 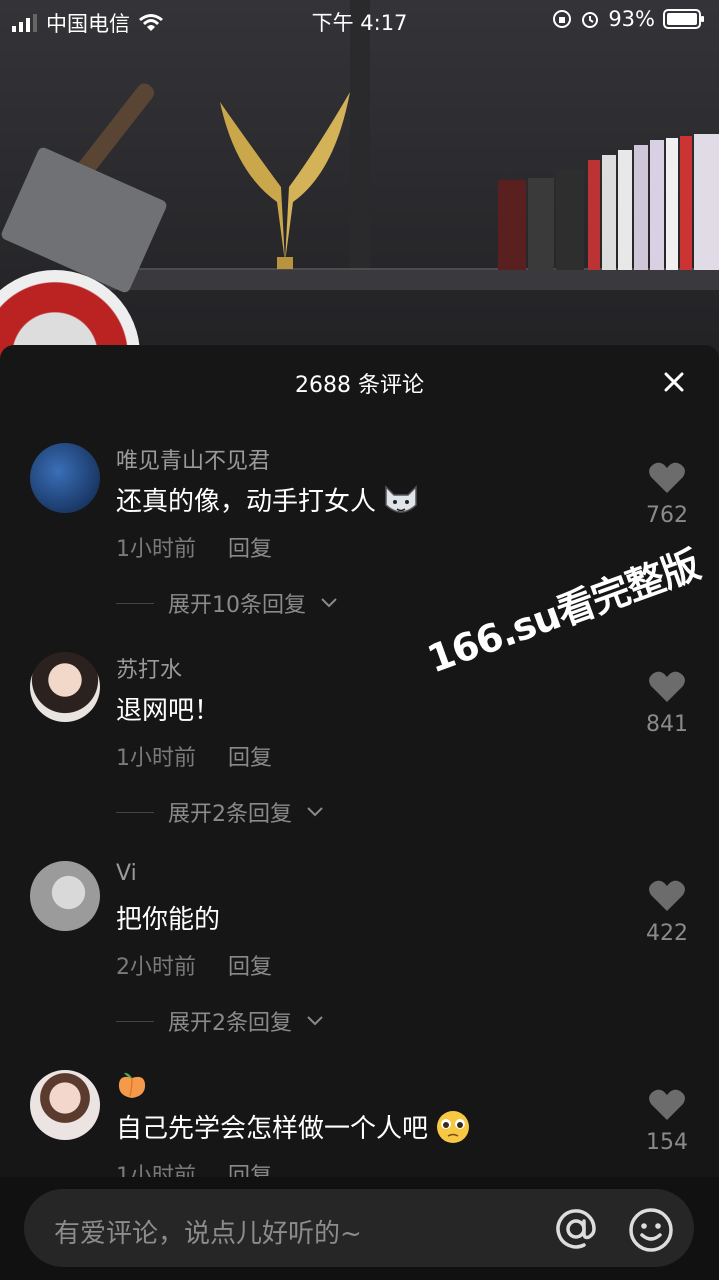 I want to click on pleading-face-icon, so click(x=453, y=1126).